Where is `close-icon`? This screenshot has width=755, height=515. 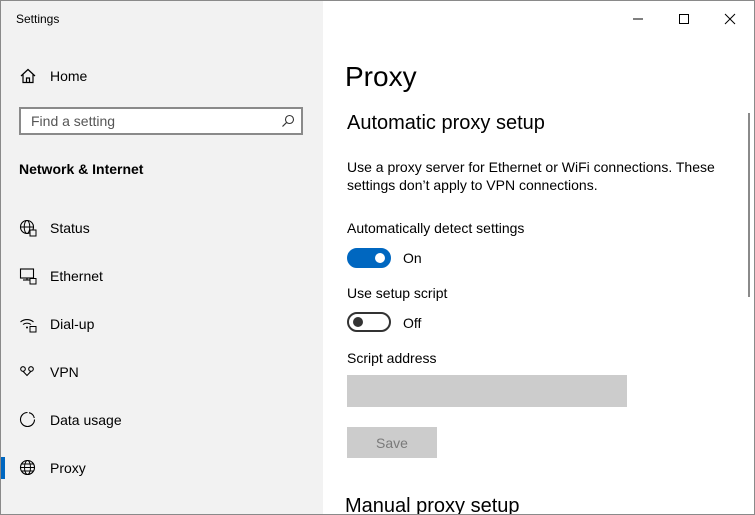
close-icon is located at coordinates (730, 19).